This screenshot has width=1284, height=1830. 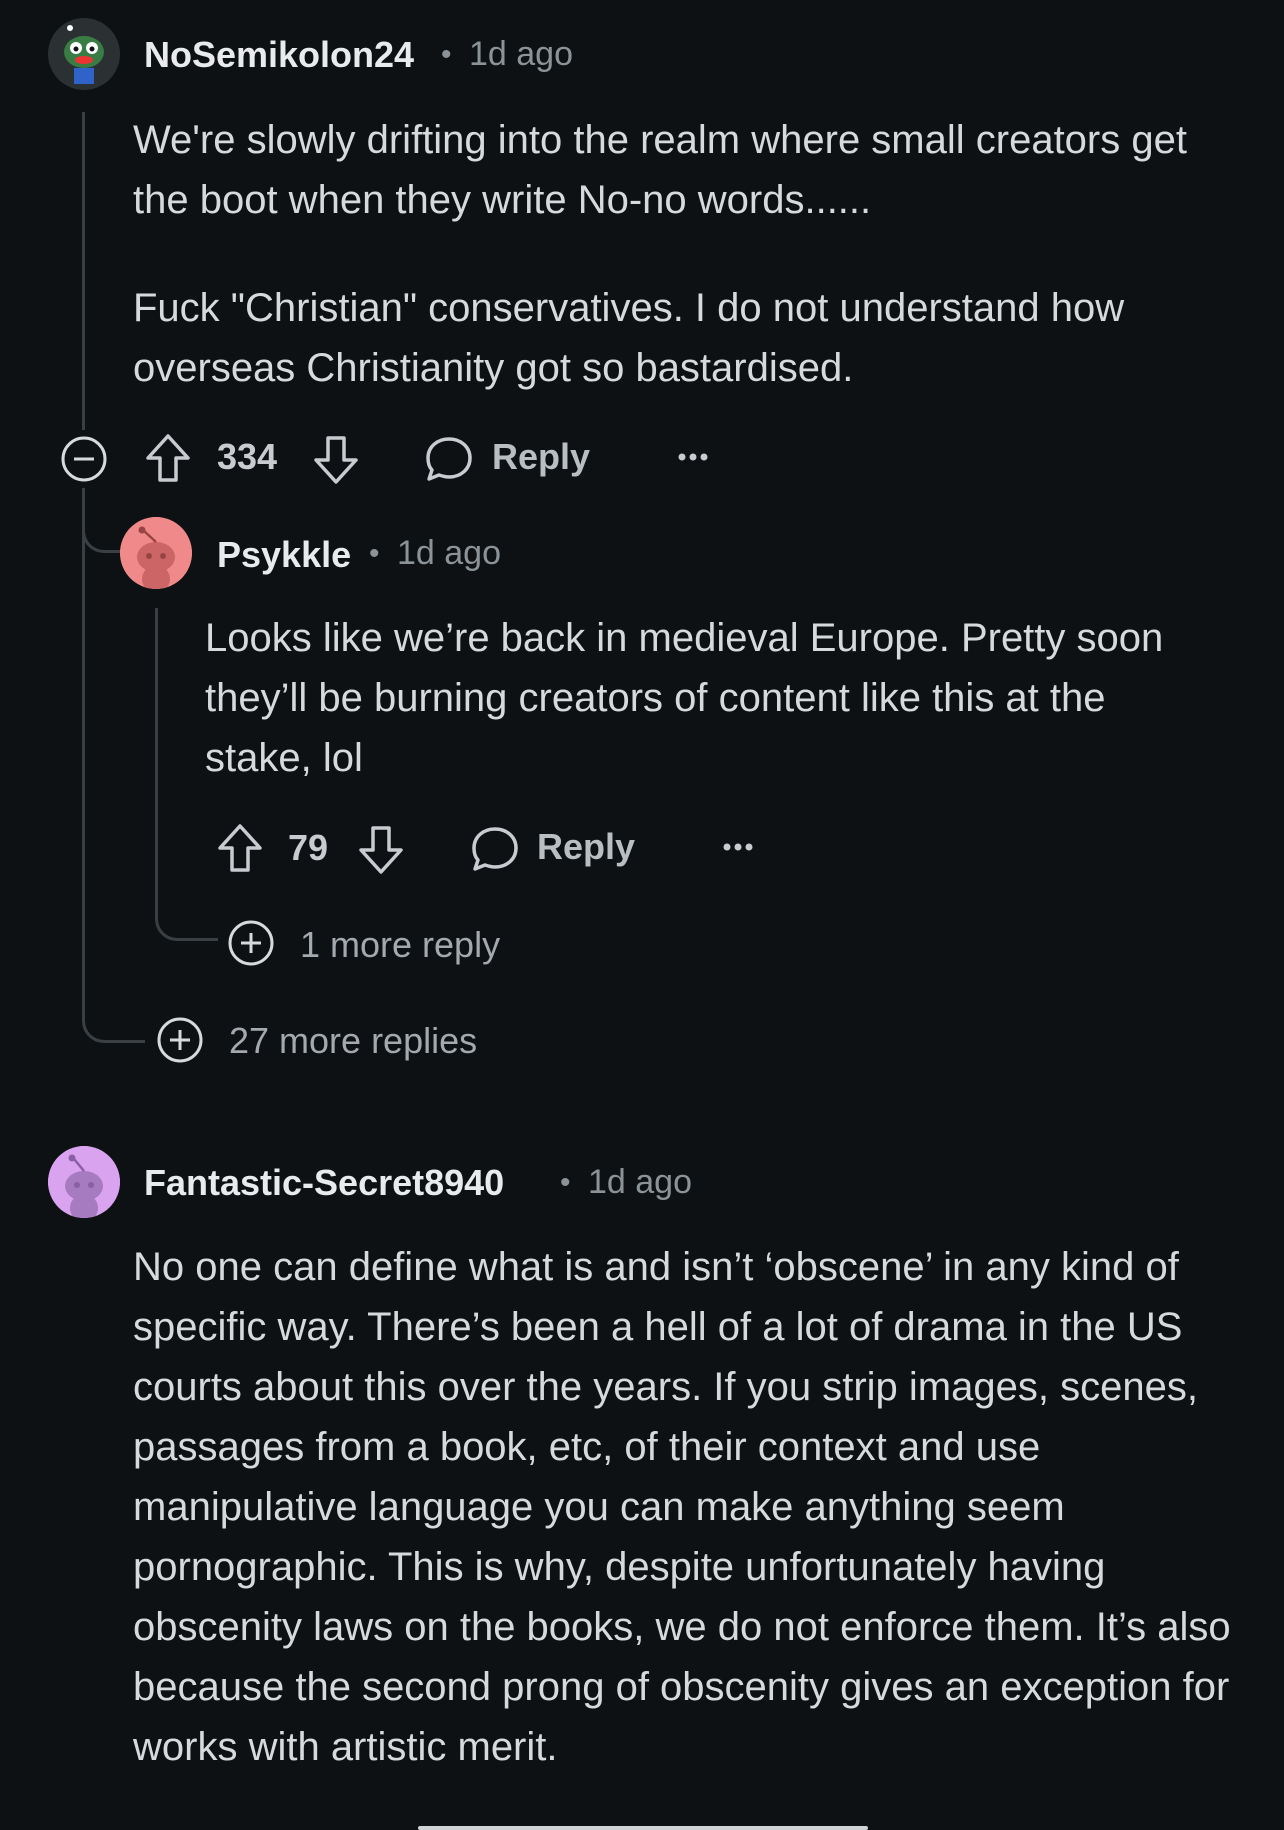 I want to click on vote-count: 334, so click(x=247, y=456).